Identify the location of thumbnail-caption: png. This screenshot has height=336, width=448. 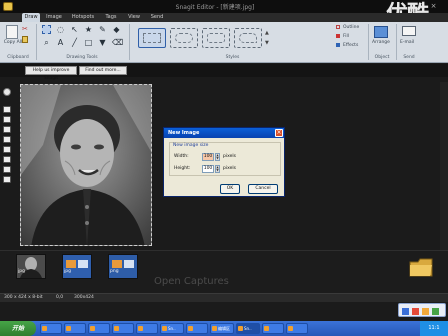
(114, 271).